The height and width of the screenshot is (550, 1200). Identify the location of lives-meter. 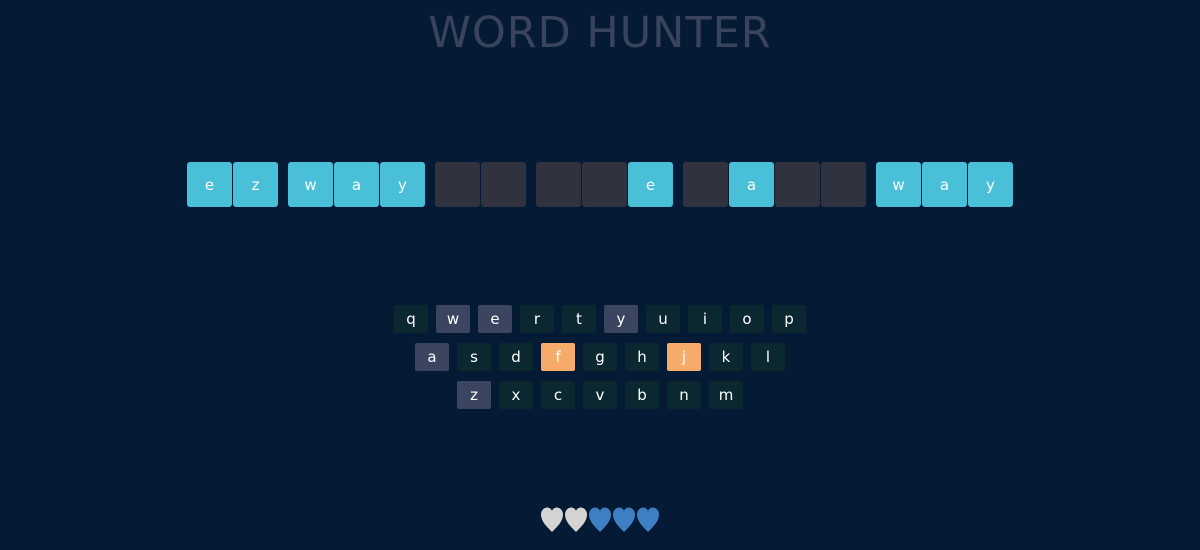
(600, 520).